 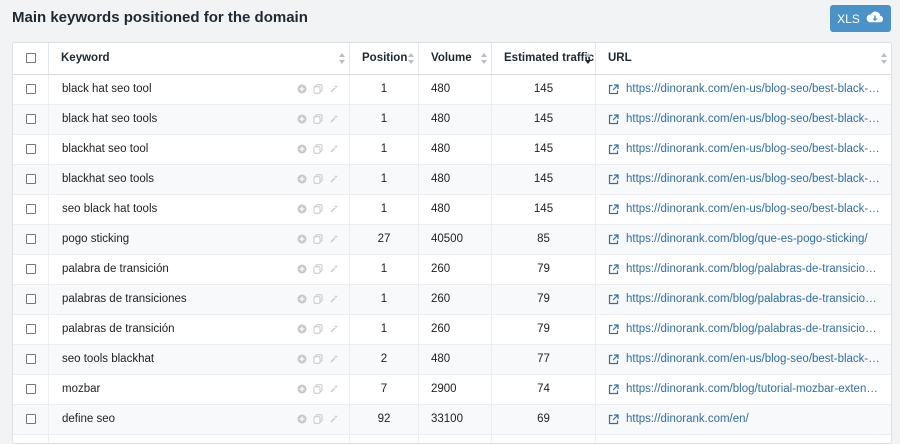 I want to click on traffic-cell: 69, so click(x=543, y=419).